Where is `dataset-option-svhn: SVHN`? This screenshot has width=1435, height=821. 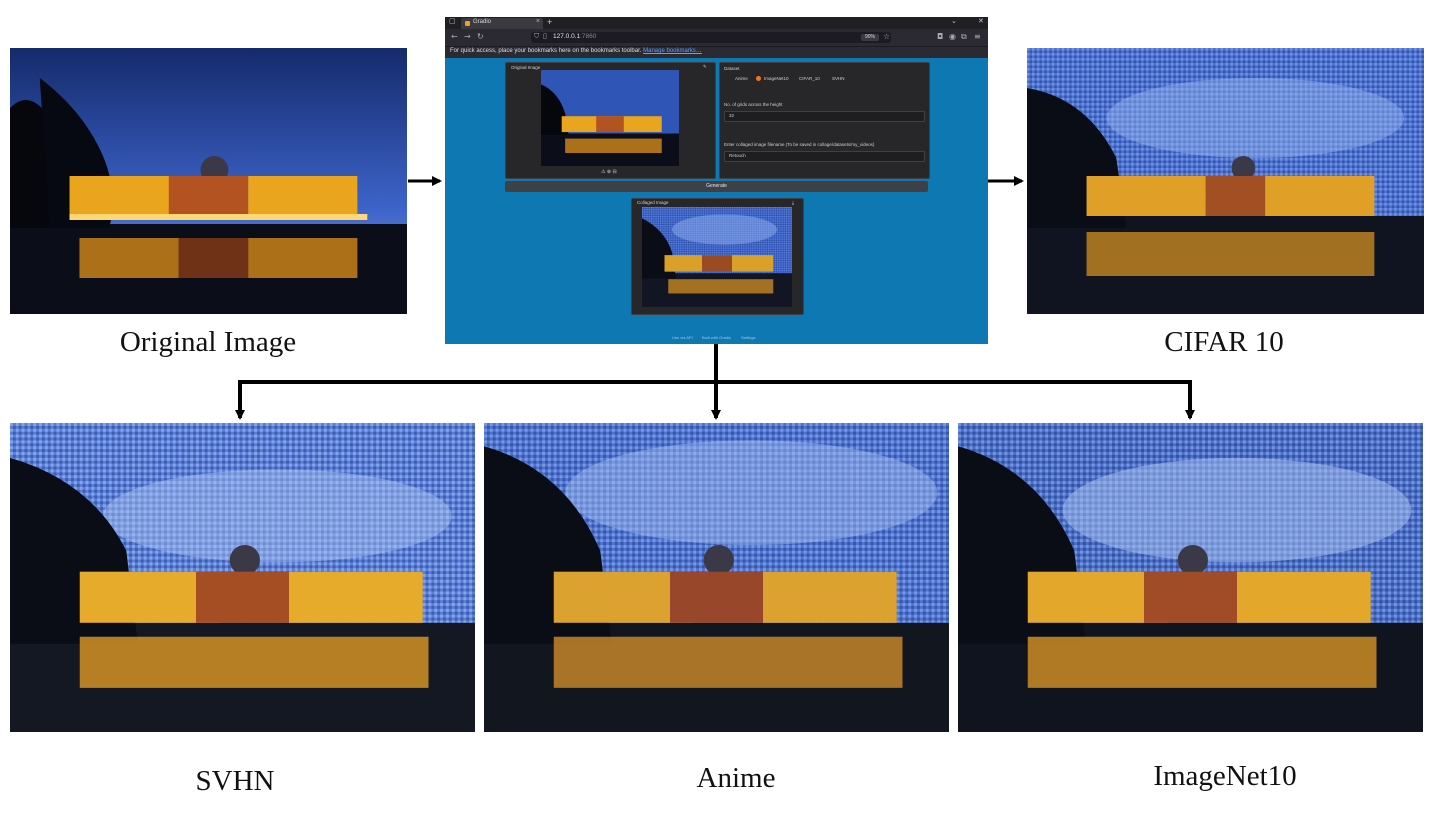 dataset-option-svhn: SVHN is located at coordinates (838, 78).